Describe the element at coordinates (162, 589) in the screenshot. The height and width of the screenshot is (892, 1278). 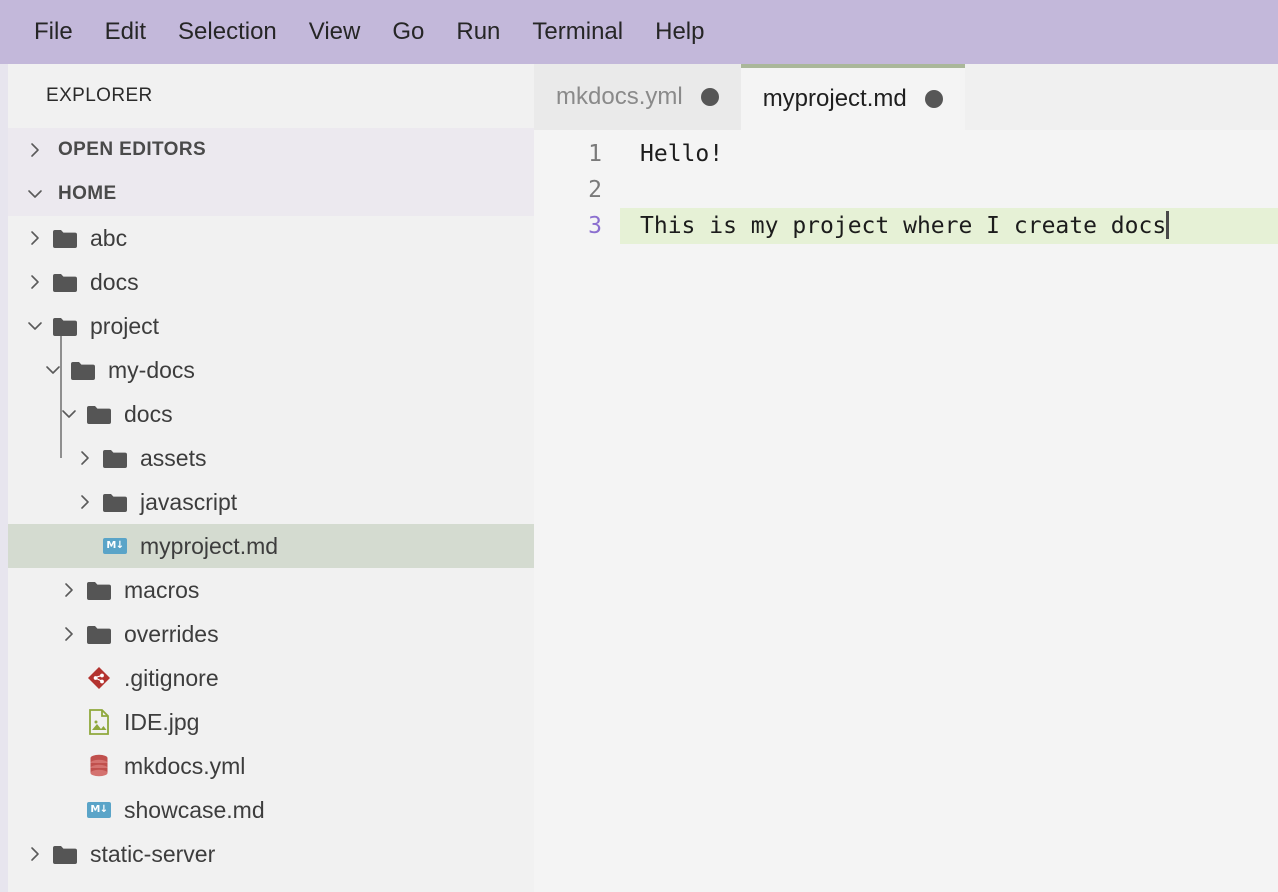
I see `tree-item-label: macros` at that location.